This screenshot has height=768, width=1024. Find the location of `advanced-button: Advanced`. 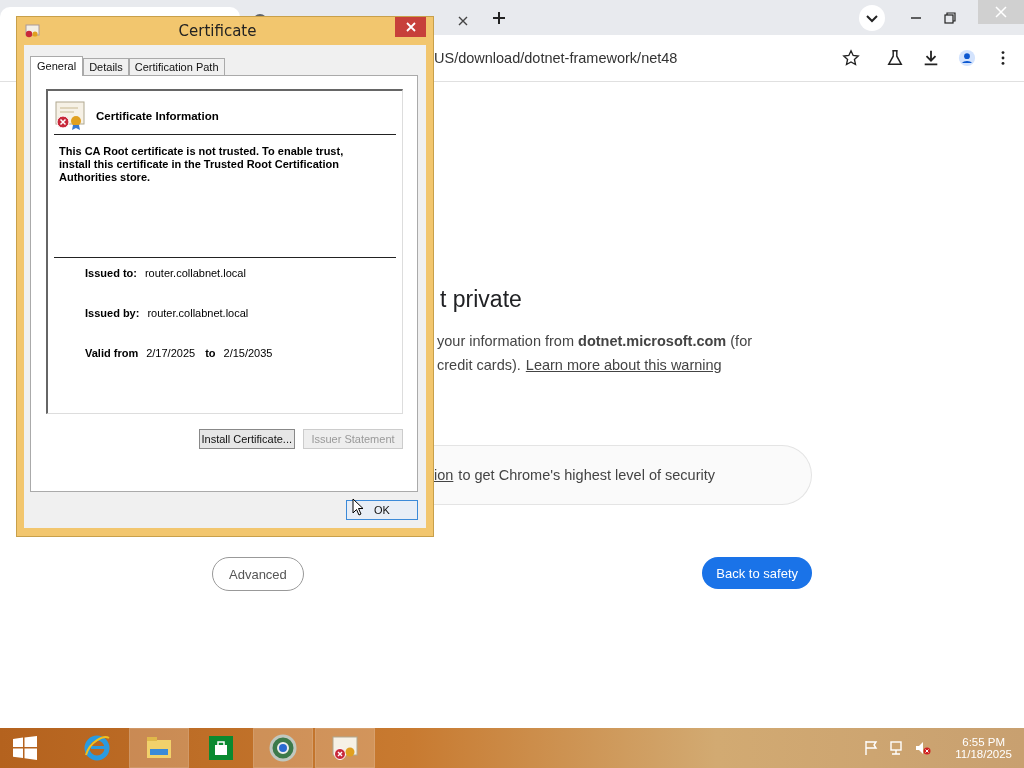

advanced-button: Advanced is located at coordinates (258, 574).